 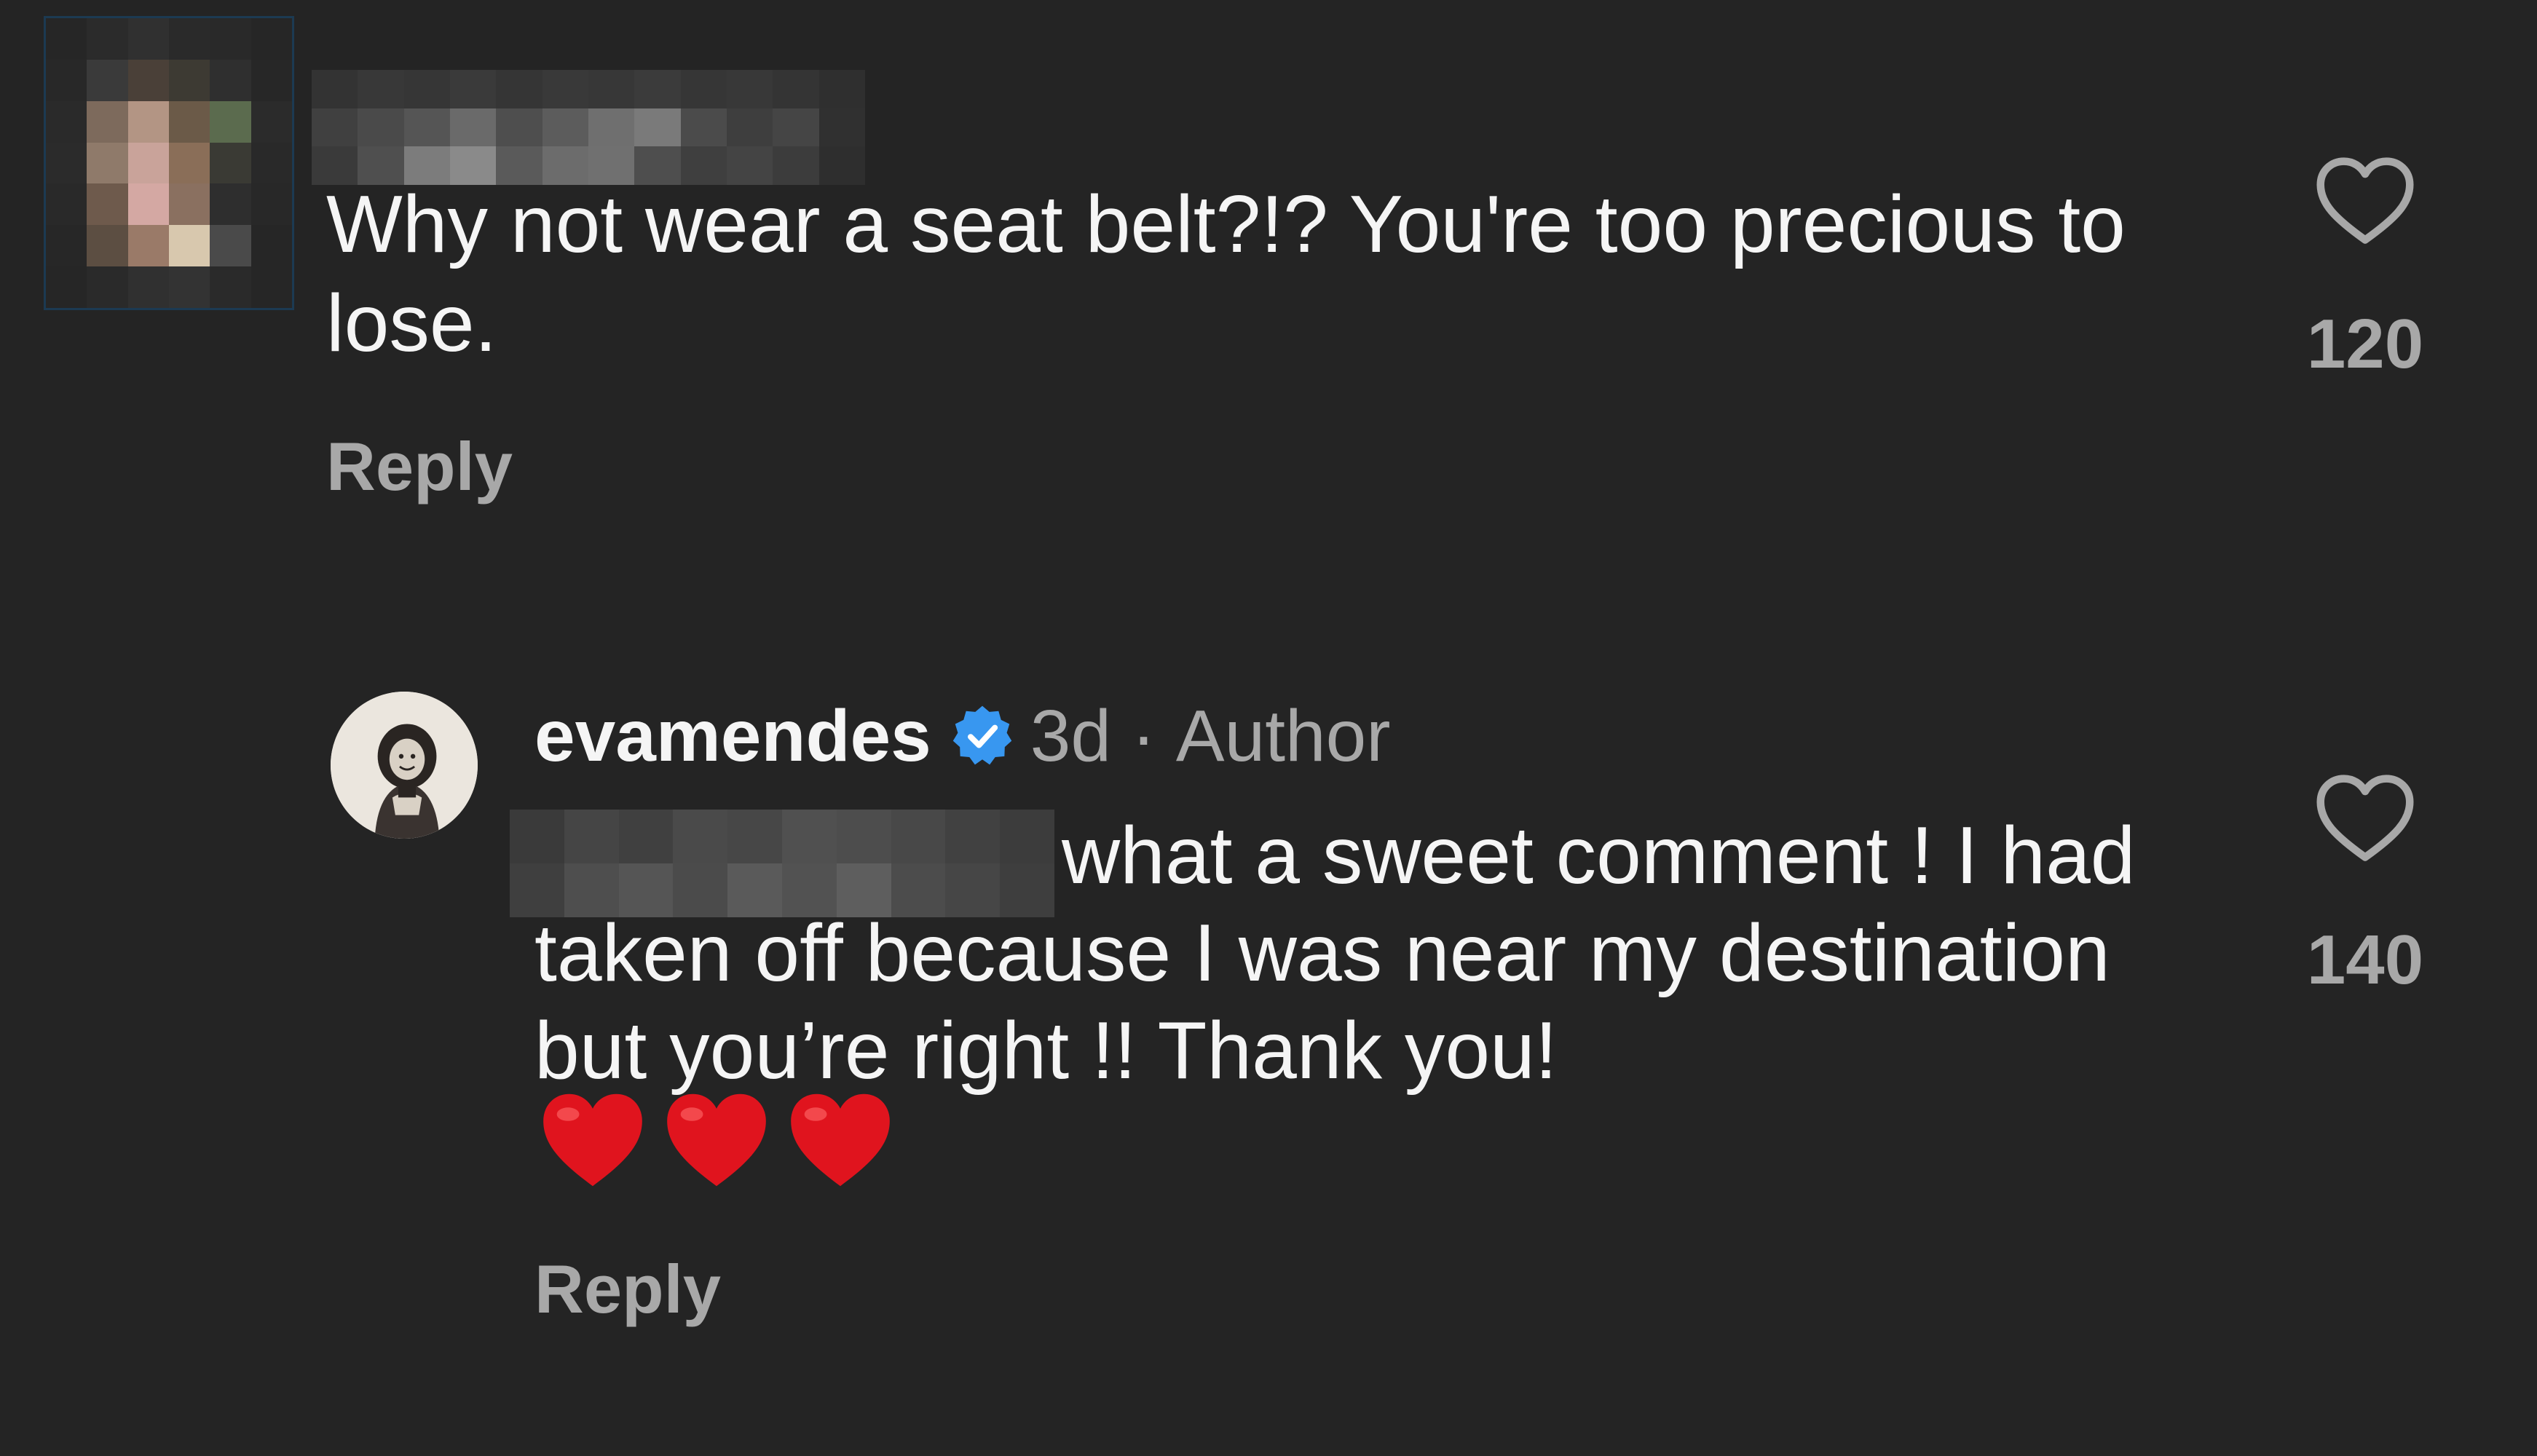 What do you see at coordinates (732, 736) in the screenshot?
I see `author-username: evamendes` at bounding box center [732, 736].